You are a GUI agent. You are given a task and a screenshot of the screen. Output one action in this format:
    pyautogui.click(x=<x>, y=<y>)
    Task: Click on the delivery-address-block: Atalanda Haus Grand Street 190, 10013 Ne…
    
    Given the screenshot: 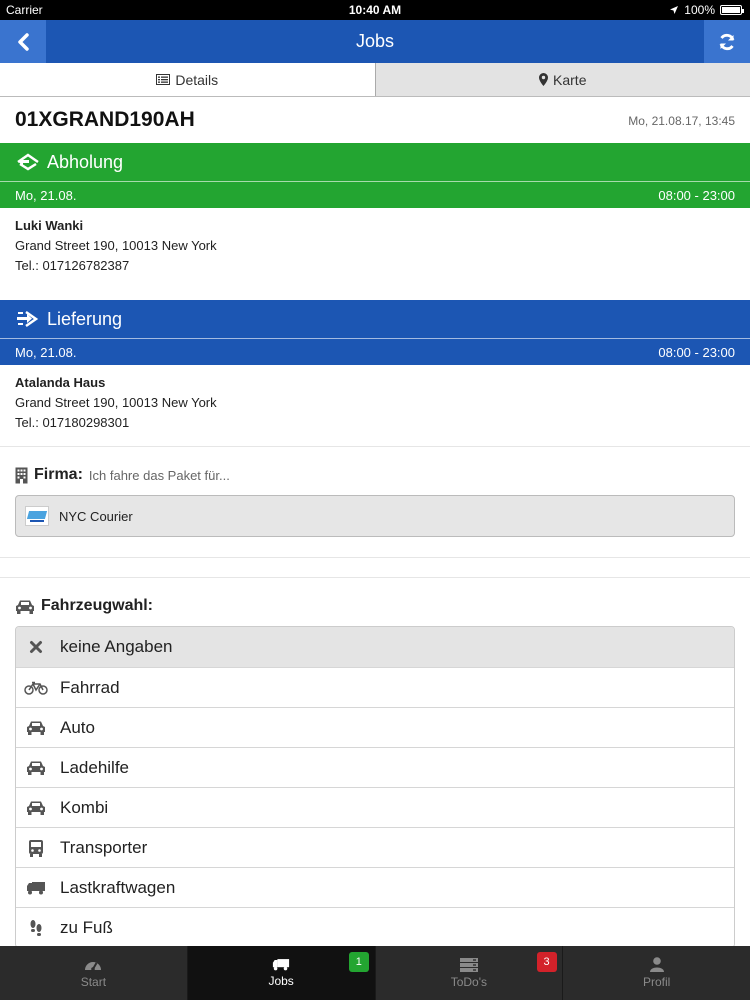 What is the action you would take?
    pyautogui.click(x=116, y=403)
    